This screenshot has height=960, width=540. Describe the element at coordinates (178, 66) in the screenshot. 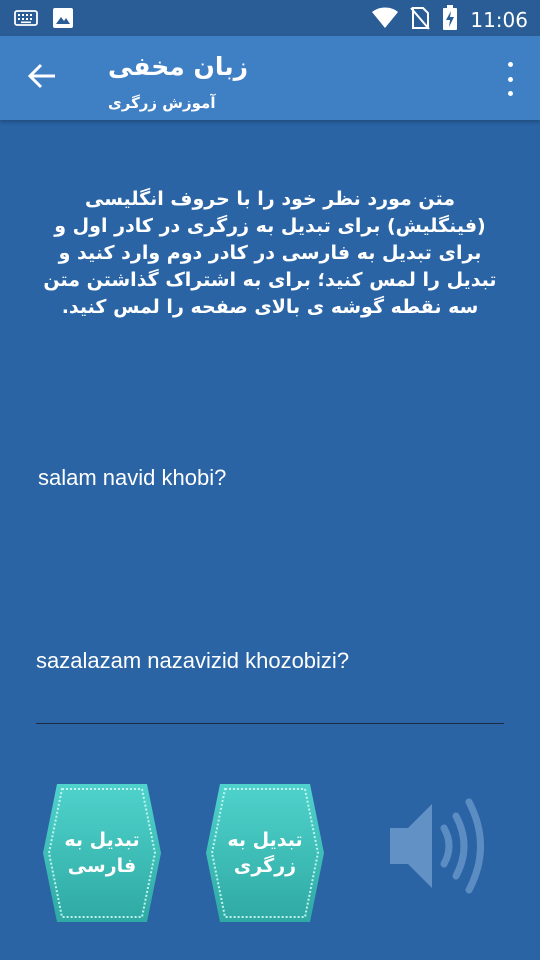

I see `page-title: زبان مخفی` at that location.